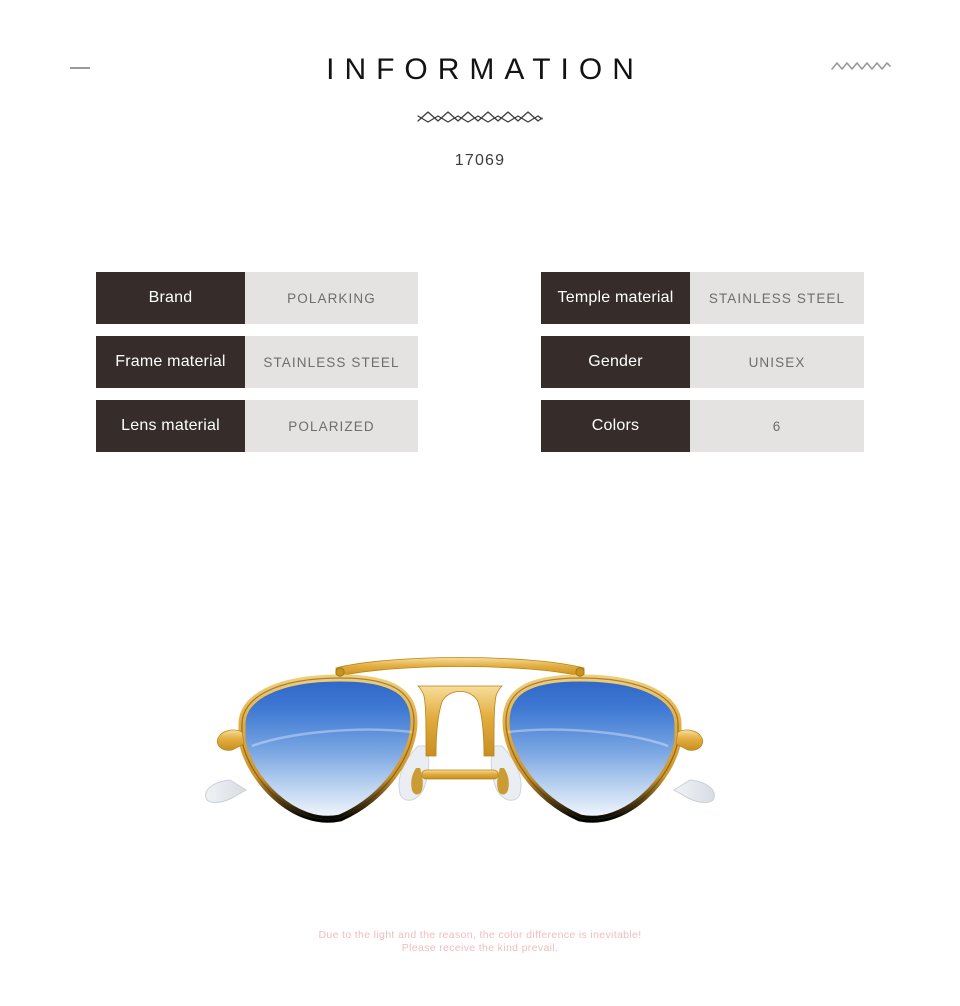 The image size is (960, 1006). I want to click on spec-value-lens-material: POLARIZED, so click(331, 426).